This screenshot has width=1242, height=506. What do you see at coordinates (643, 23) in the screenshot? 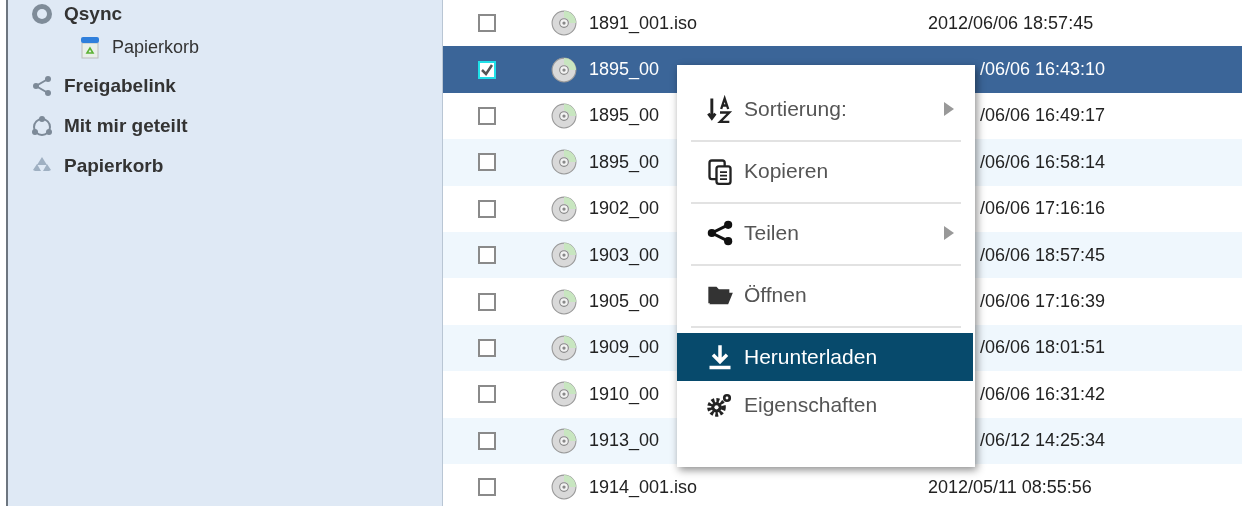
I see `file-name: 1891_001.iso` at bounding box center [643, 23].